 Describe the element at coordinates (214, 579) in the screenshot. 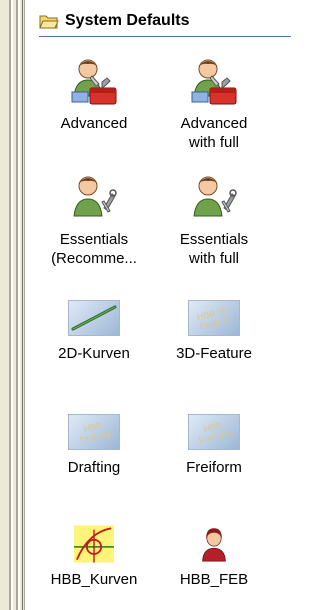

I see `role-hbb-feb-label: HBB_FEB` at that location.